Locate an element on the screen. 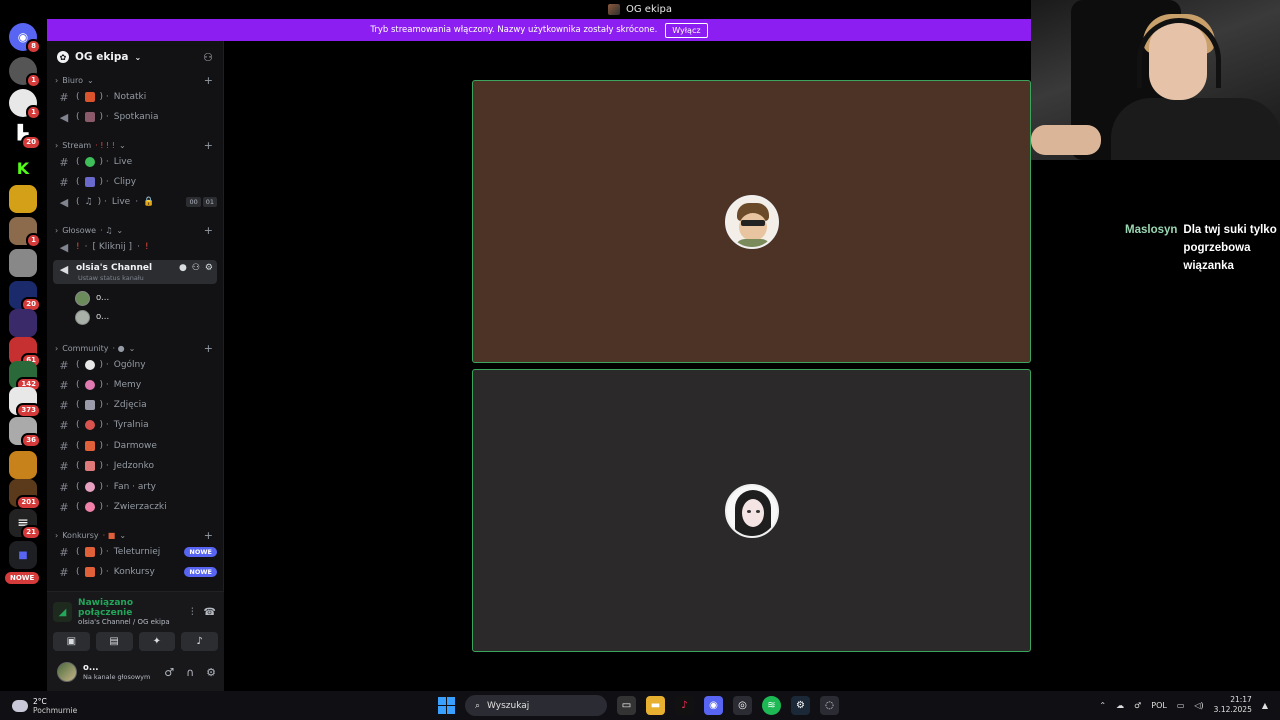 The height and width of the screenshot is (720, 1280). channel-olsias-channel: ◀ olsia's Channel ● ⚇ ⚙ Ustaw status kanału is located at coordinates (135, 272).